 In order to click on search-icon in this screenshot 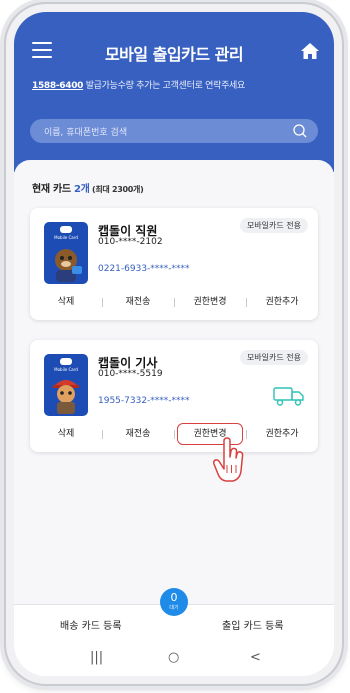, I will do `click(300, 131)`.